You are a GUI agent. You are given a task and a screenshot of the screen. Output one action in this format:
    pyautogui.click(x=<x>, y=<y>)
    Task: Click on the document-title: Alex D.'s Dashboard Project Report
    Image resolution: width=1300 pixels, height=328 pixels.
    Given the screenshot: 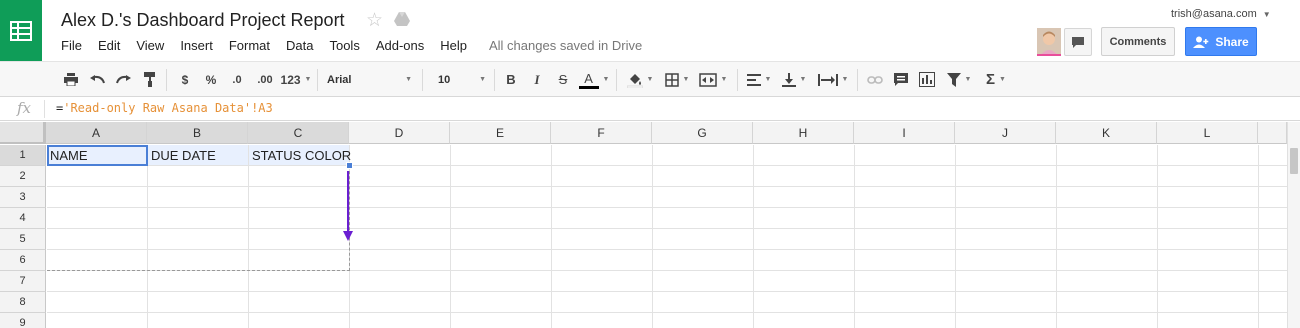 What is the action you would take?
    pyautogui.click(x=203, y=20)
    